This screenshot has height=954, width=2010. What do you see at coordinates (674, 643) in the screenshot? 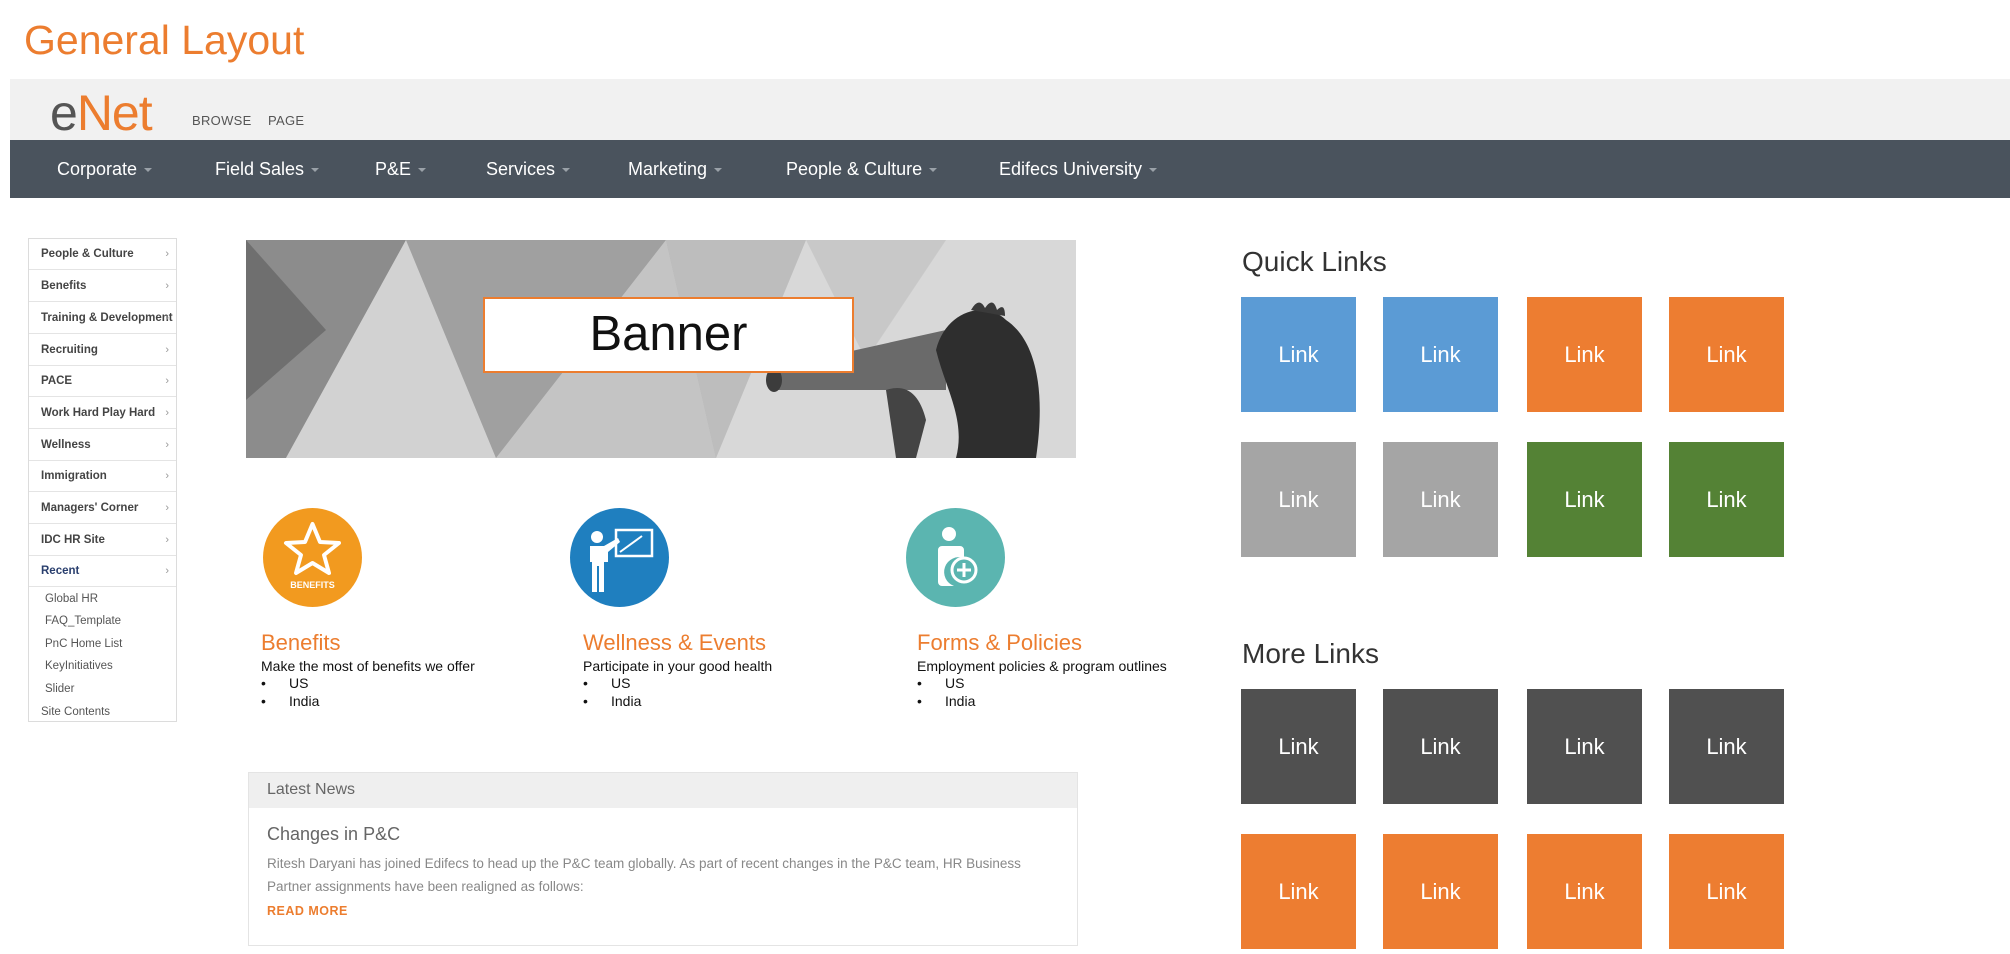
I see `wellness-title: Wellness & Events` at bounding box center [674, 643].